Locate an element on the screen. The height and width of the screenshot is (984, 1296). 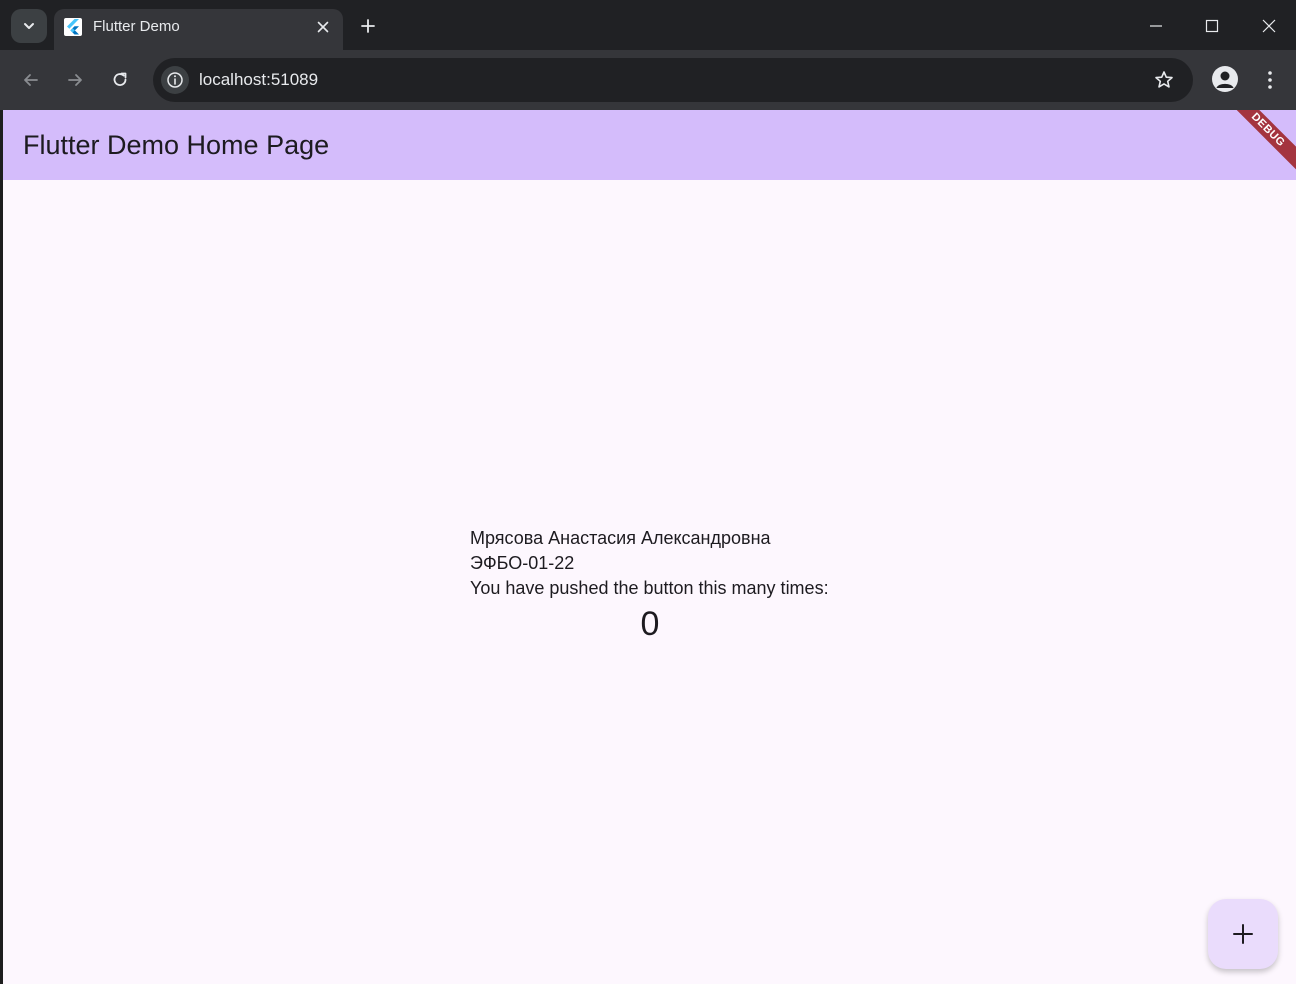
new-tab-button is located at coordinates (368, 26).